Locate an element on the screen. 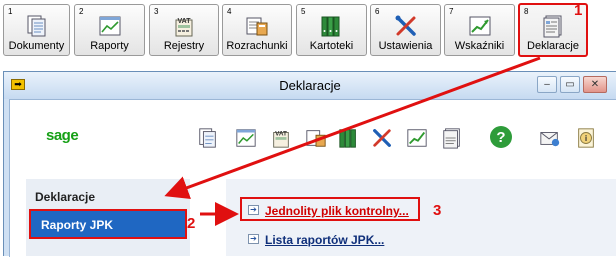  window-title: Deklaracje is located at coordinates (310, 85).